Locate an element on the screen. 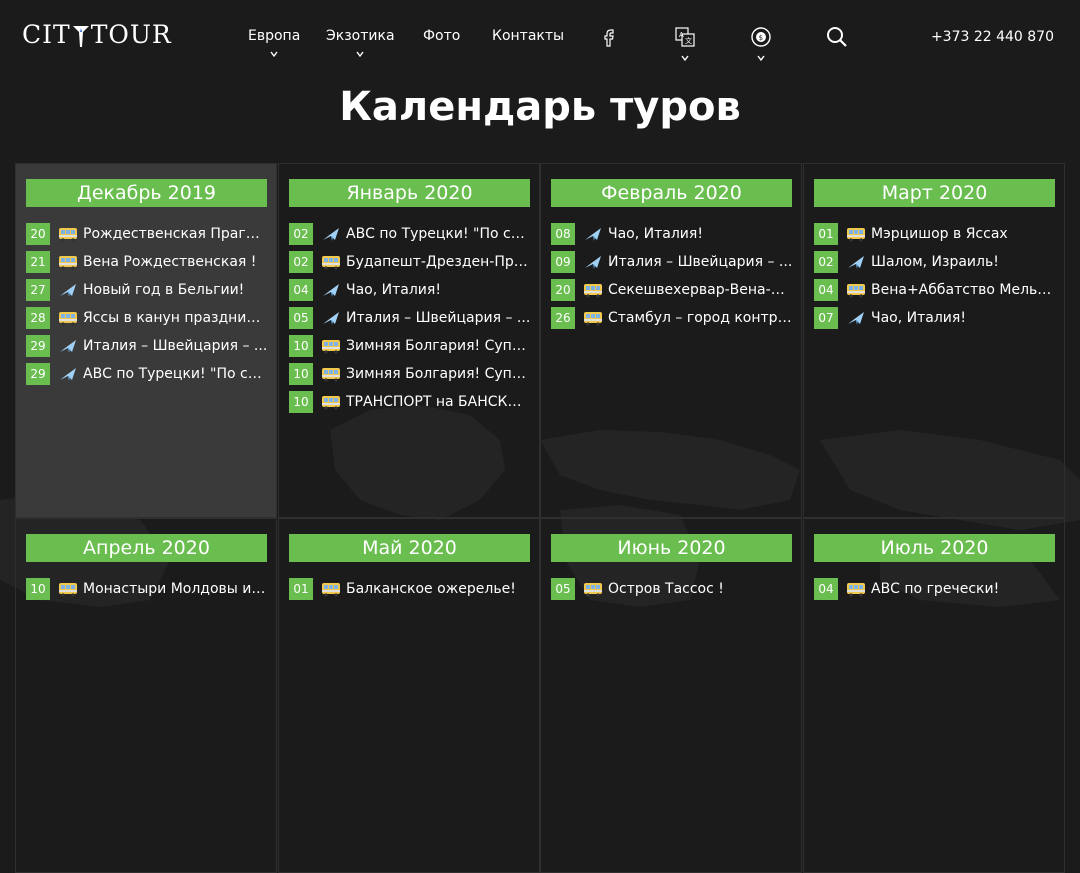 Image resolution: width=1080 pixels, height=873 pixels. tour-item: 04 АВС по гречески! is located at coordinates (936, 589).